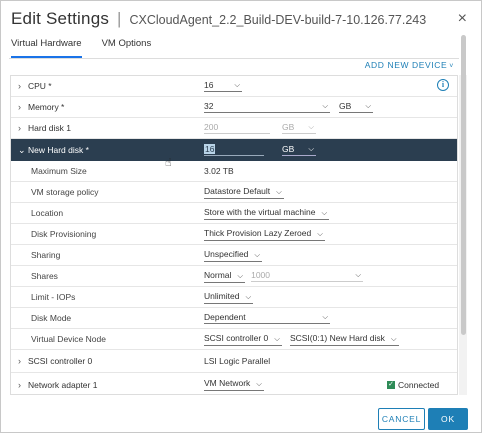 The image size is (482, 433). What do you see at coordinates (406, 65) in the screenshot?
I see `add-new-device-label: ADD NEW DEVICE` at bounding box center [406, 65].